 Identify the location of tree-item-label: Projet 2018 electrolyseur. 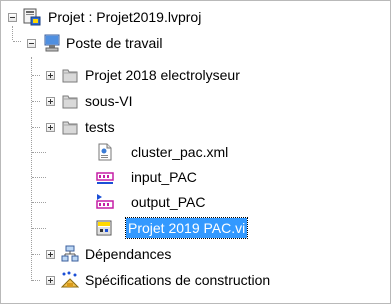
(162, 75).